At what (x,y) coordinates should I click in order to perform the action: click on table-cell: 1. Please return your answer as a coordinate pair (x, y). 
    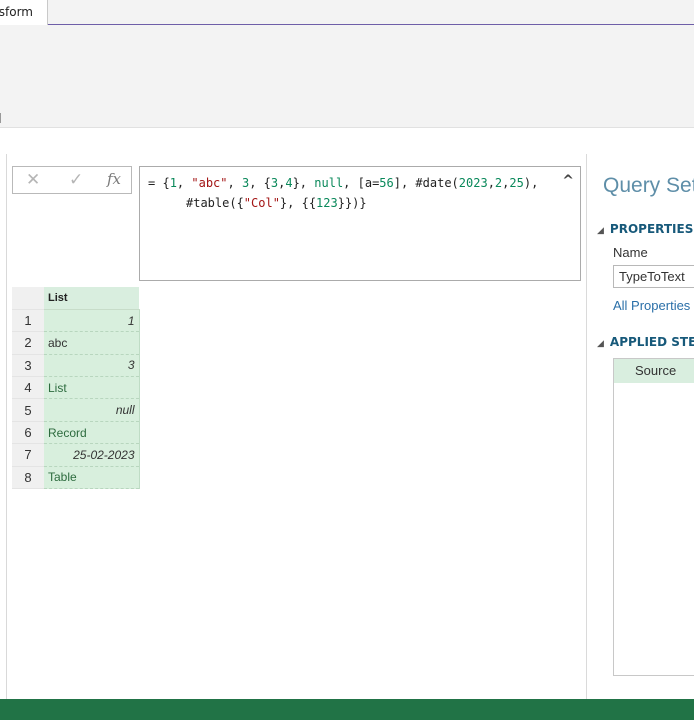
    Looking at the image, I should click on (92, 321).